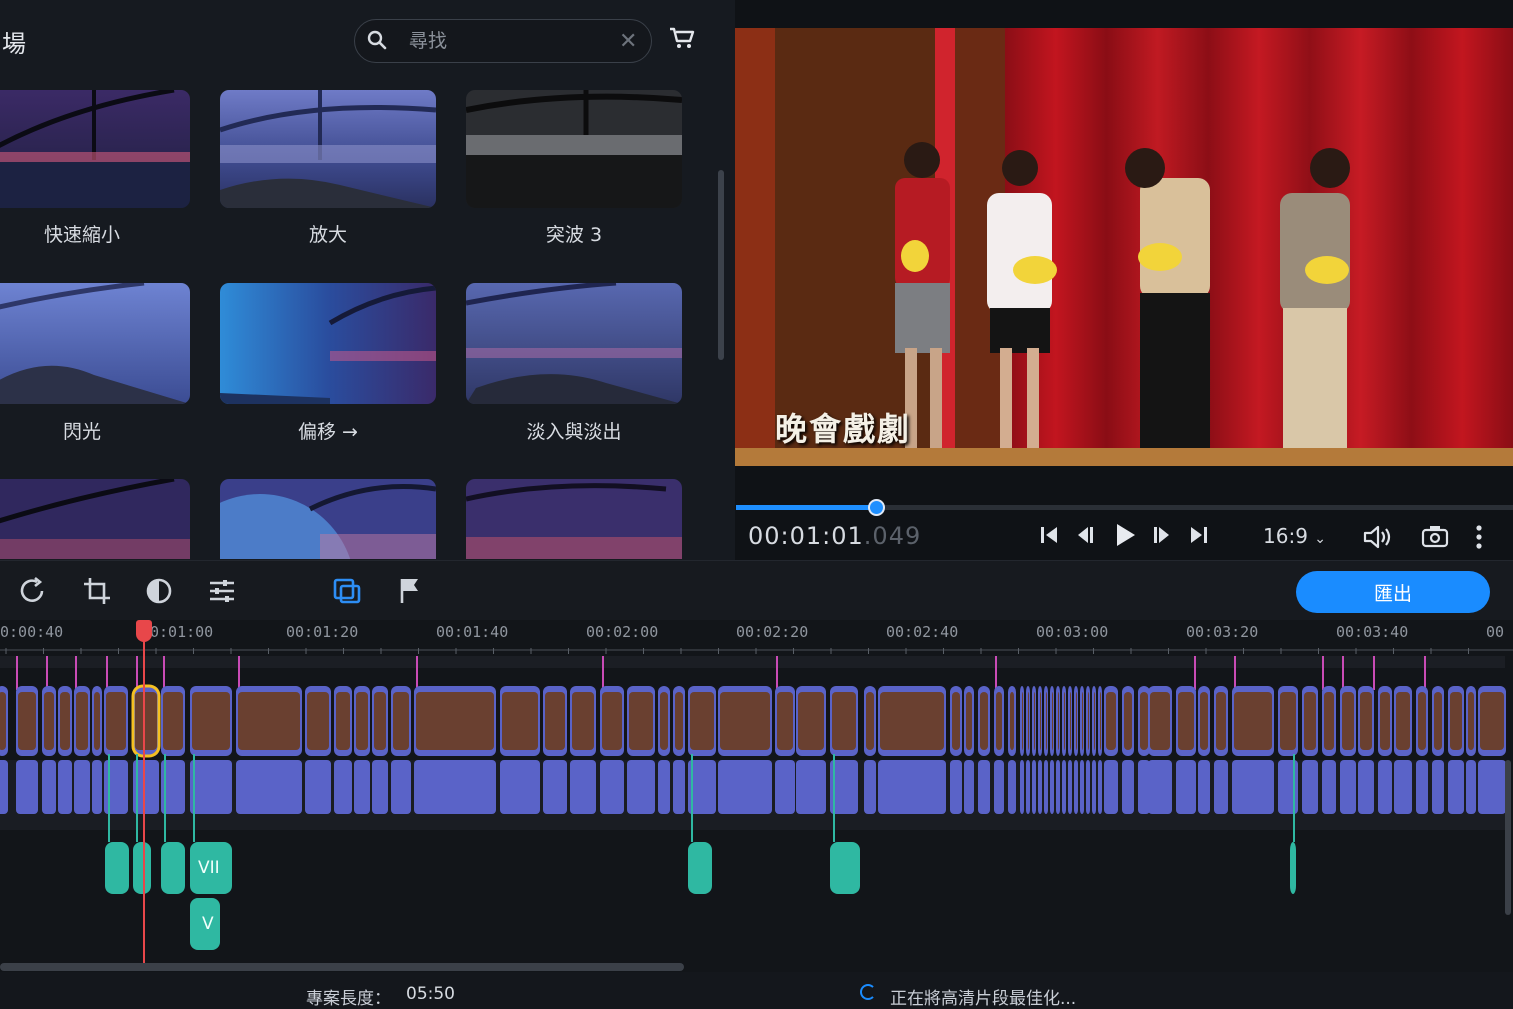 Image resolution: width=1513 pixels, height=1009 pixels. I want to click on transition-wizard-icon, so click(347, 593).